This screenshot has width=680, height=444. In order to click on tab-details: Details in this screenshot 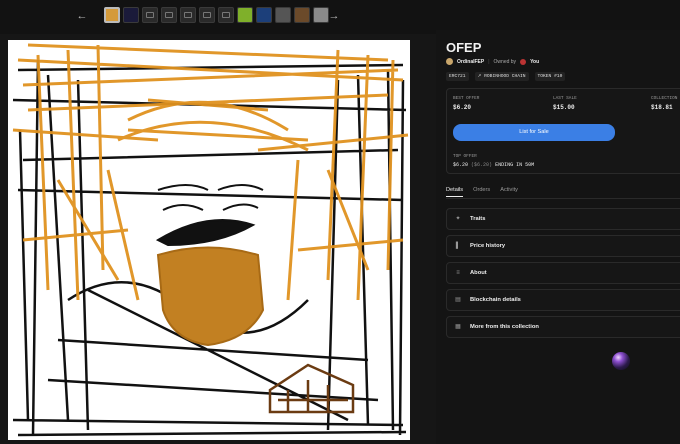, I will do `click(455, 192)`.